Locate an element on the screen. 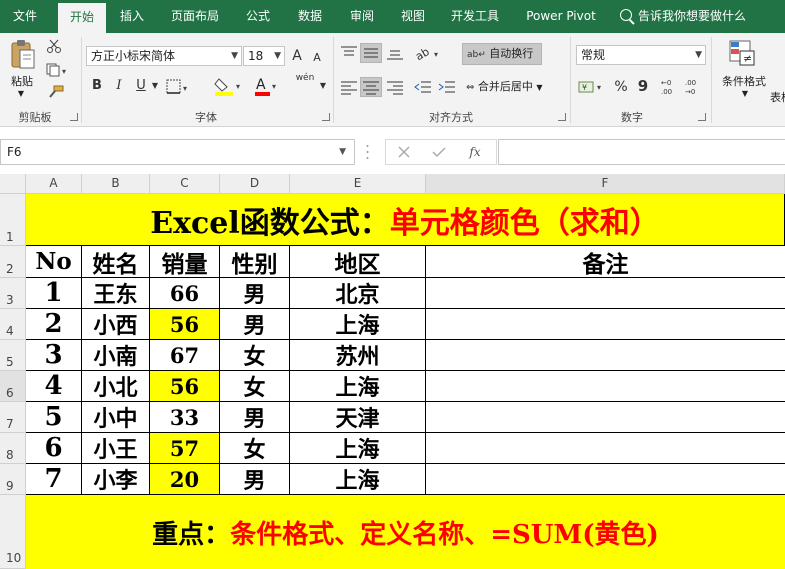 The image size is (785, 569). cell-name: 小李 is located at coordinates (116, 479).